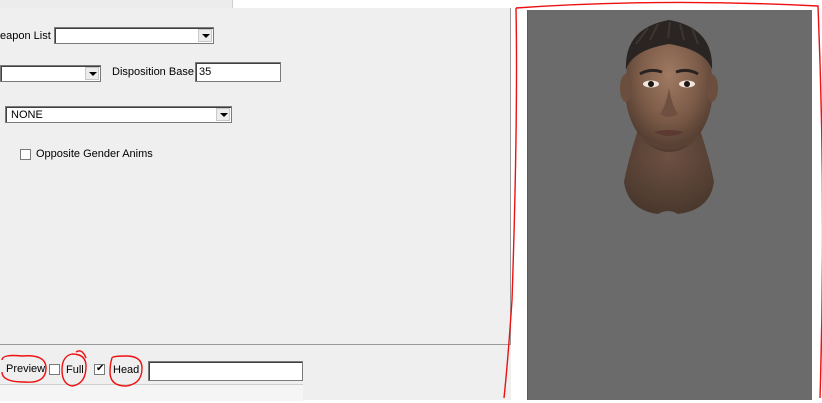 Image resolution: width=822 pixels, height=403 pixels. Describe the element at coordinates (126, 371) in the screenshot. I see `head-annotation-circle` at that location.